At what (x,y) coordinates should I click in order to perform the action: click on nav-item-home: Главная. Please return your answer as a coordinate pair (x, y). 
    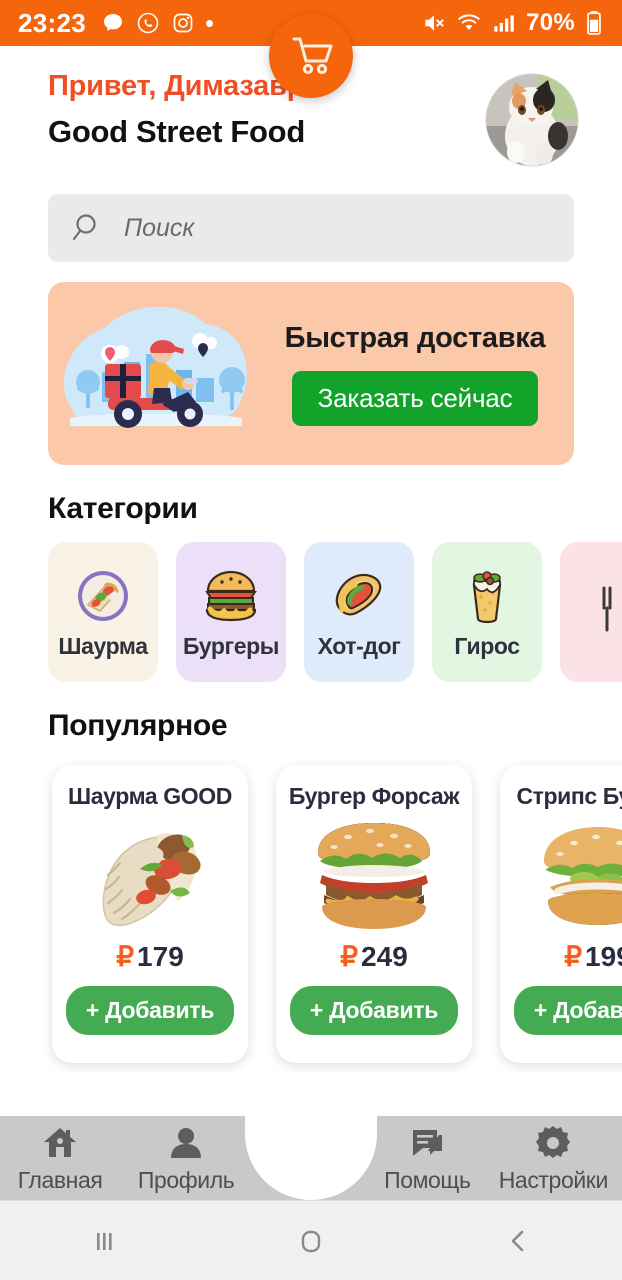
    Looking at the image, I should click on (60, 1158).